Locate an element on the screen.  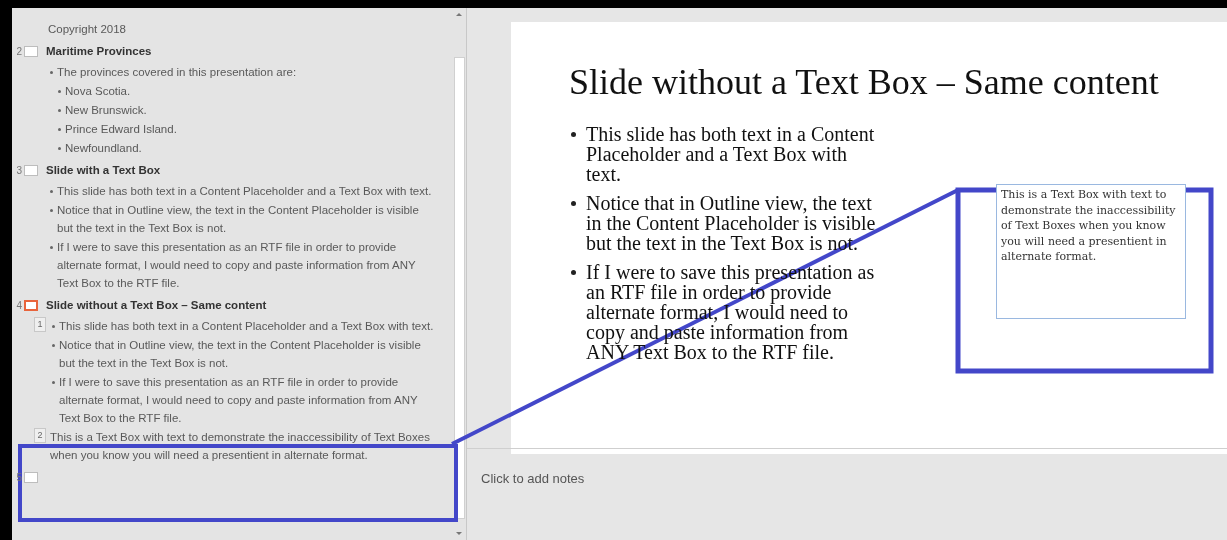
notes-field: Click to add notes is located at coordinates (847, 494).